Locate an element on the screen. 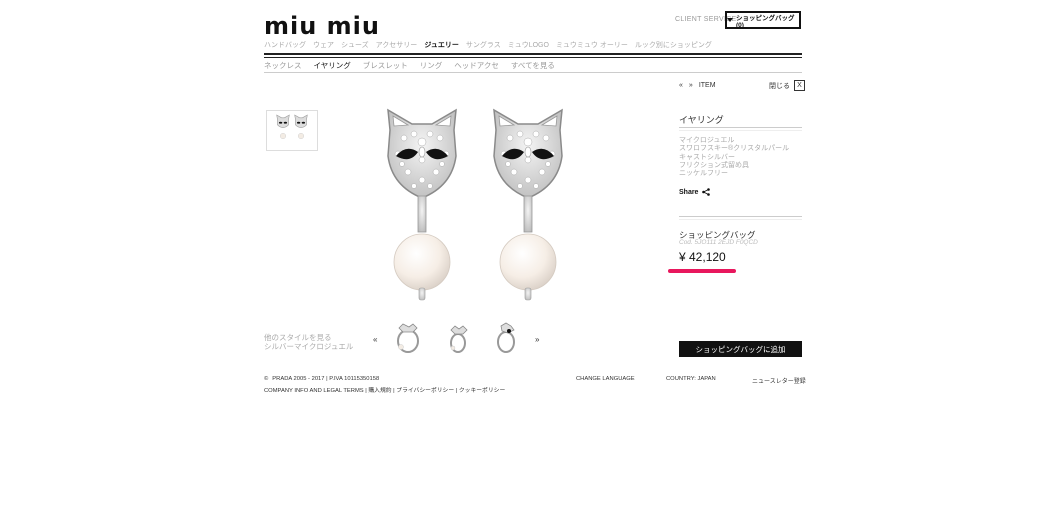 The image size is (1060, 523). miu-miu-logo: miu miu is located at coordinates (321, 26).